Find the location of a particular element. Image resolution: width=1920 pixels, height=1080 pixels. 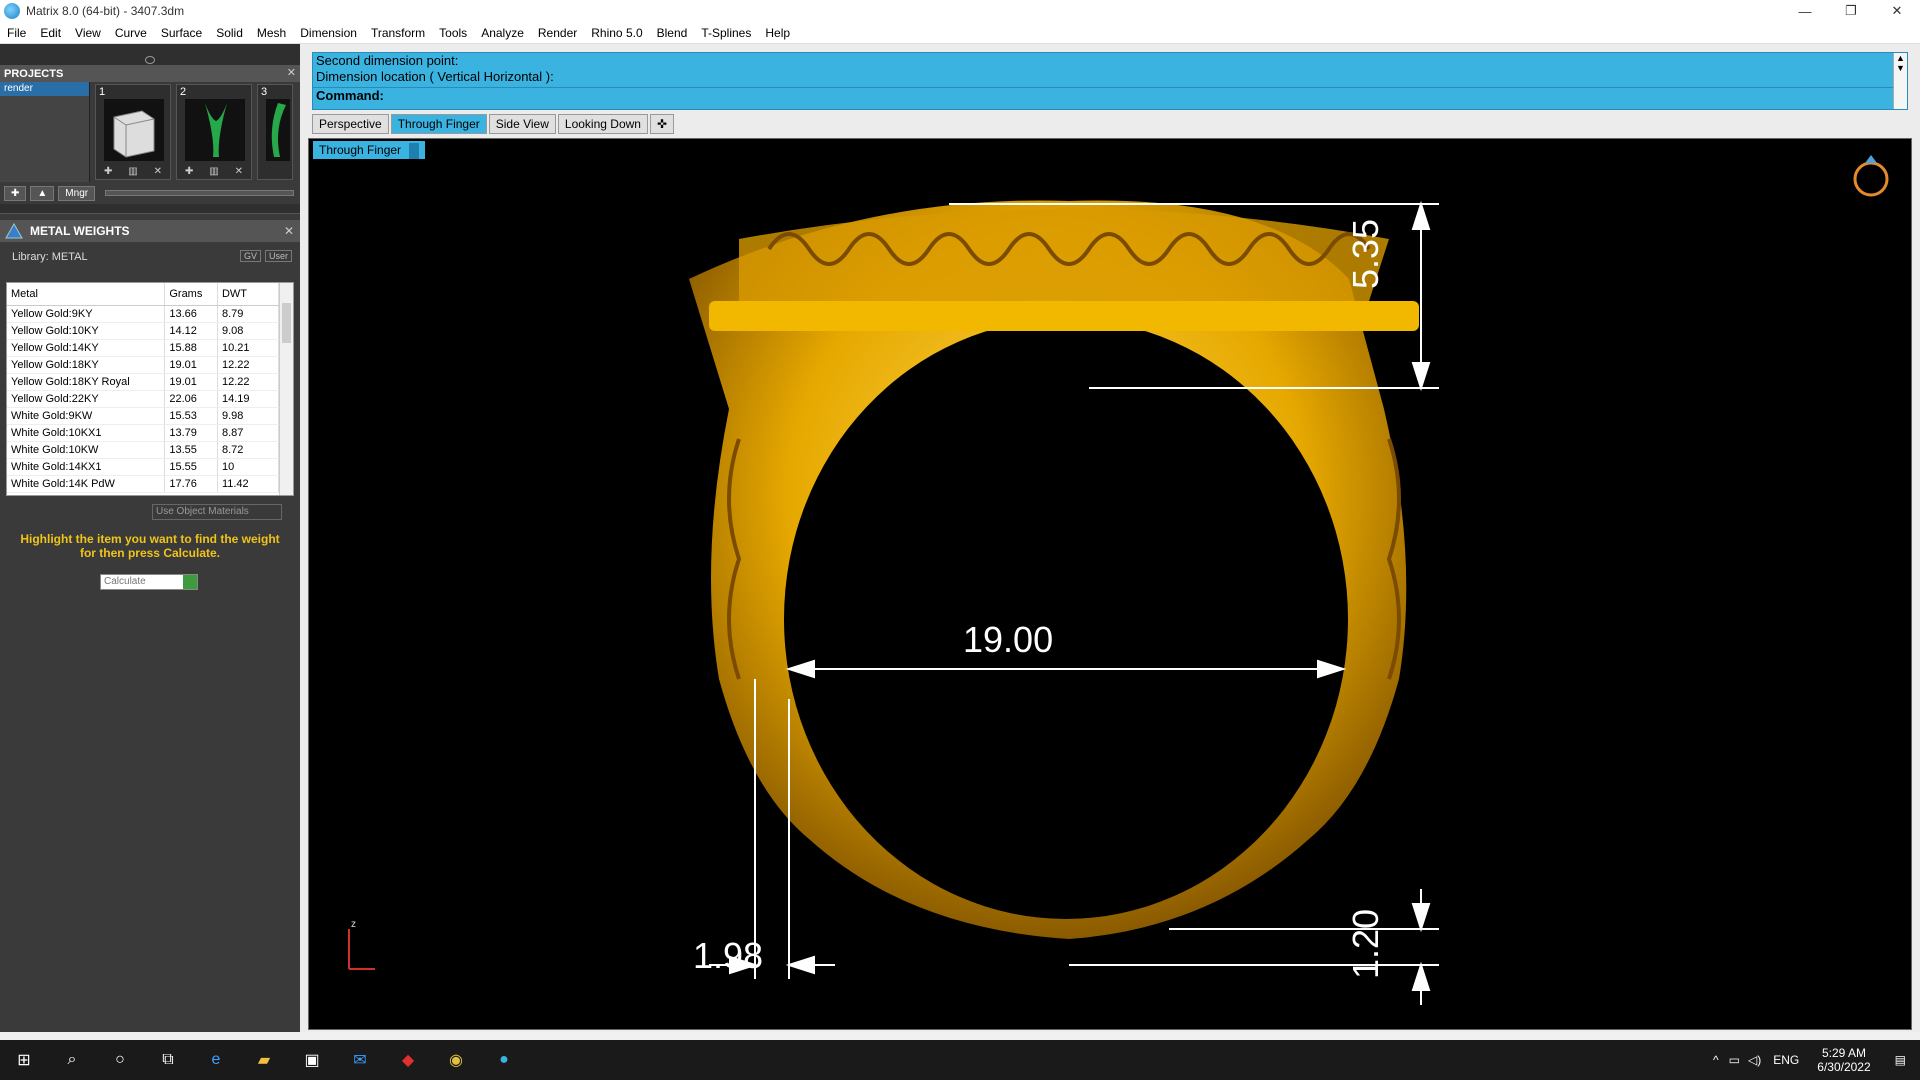

cell-dwt: 10.21 is located at coordinates (248, 348).